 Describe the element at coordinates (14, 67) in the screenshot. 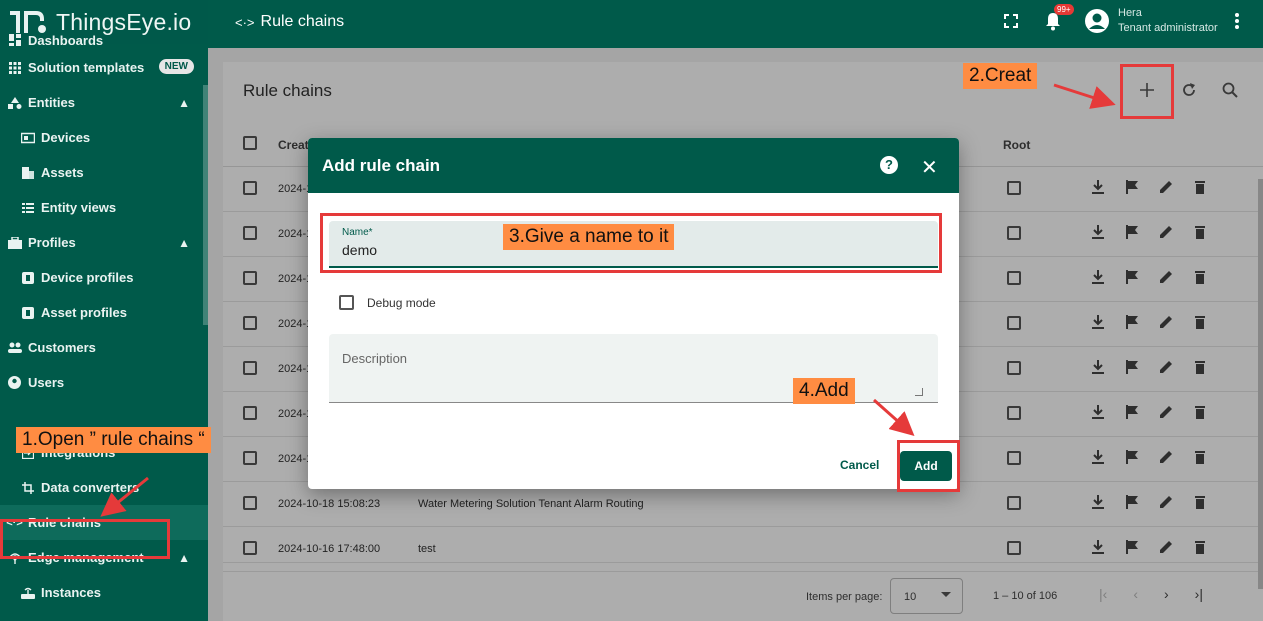

I see `grid-icon` at that location.